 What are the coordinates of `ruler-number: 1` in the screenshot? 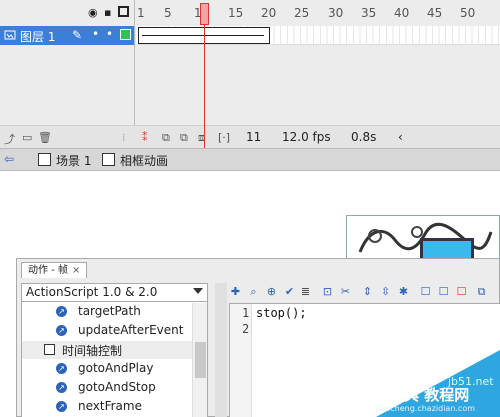 It's located at (141, 13).